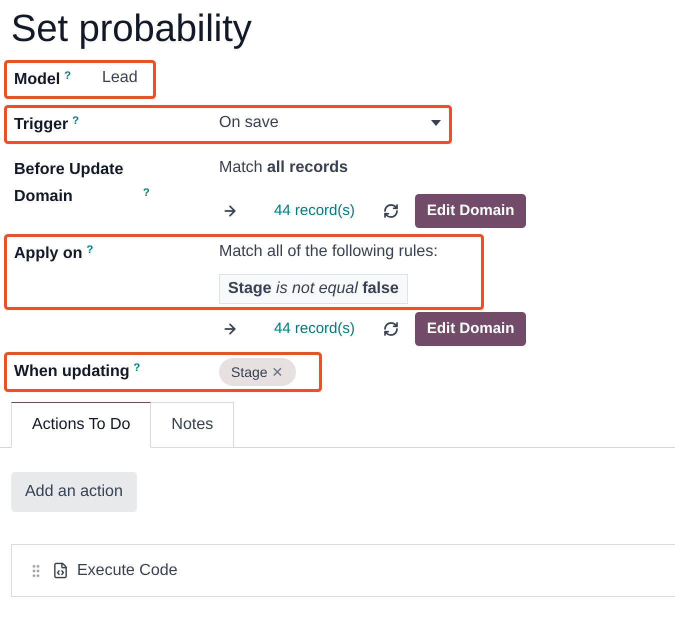 This screenshot has width=675, height=644. I want to click on domain-summary: Match all records, so click(283, 168).